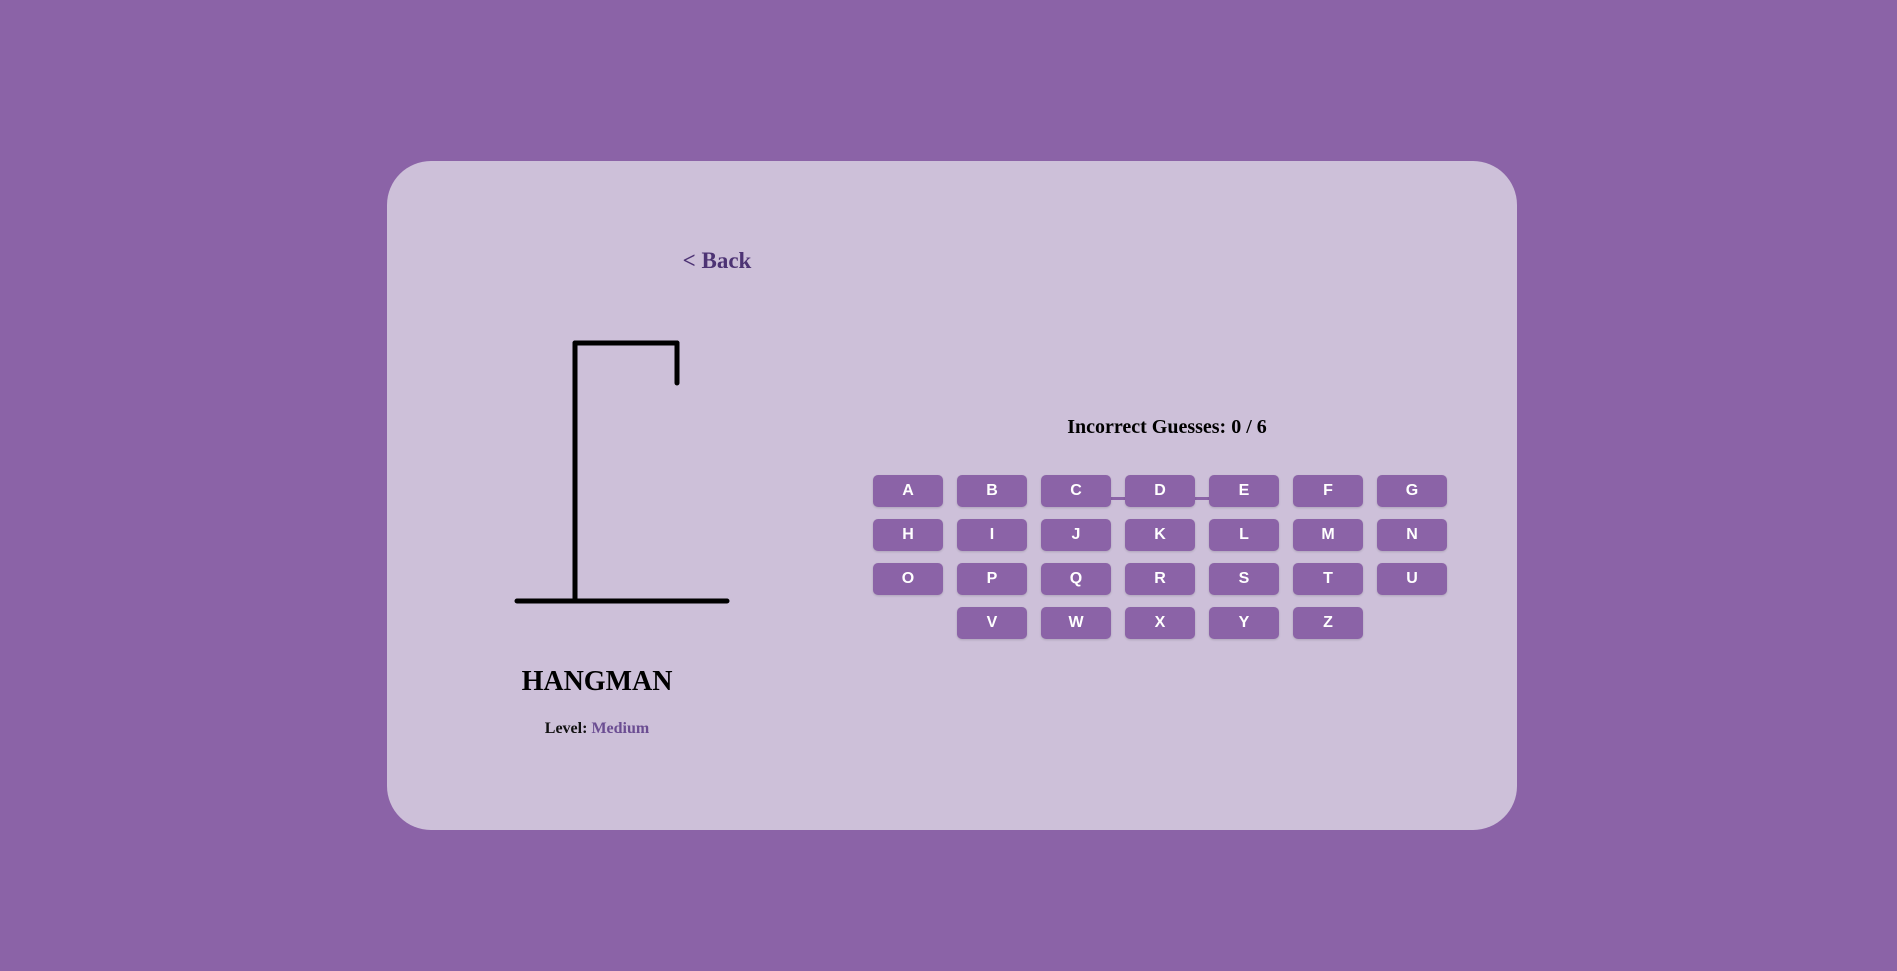  I want to click on incorrect-guesses: Incorrect Guesses: 0 / 6, so click(1167, 427).